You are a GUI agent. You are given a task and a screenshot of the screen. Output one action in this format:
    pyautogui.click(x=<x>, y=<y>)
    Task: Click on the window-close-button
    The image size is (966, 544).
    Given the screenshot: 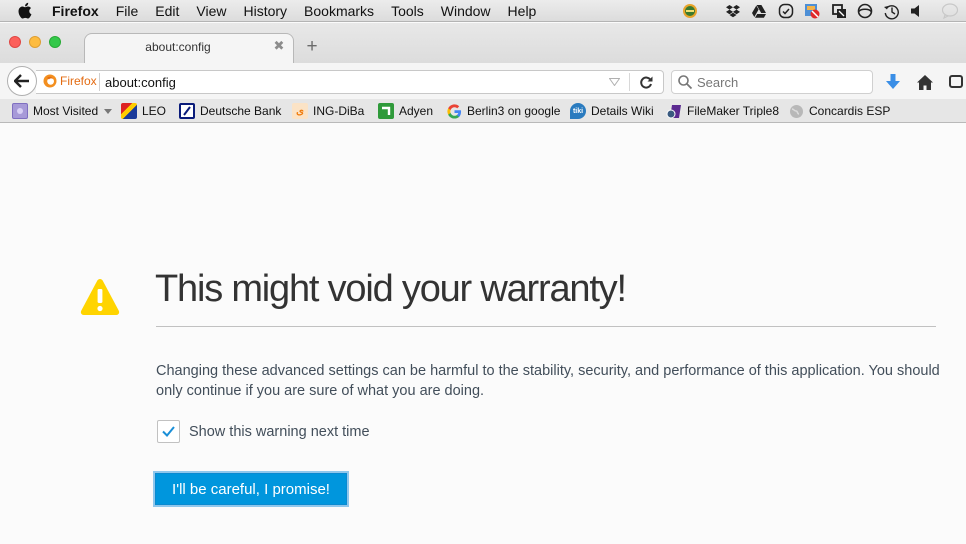 What is the action you would take?
    pyautogui.click(x=15, y=42)
    